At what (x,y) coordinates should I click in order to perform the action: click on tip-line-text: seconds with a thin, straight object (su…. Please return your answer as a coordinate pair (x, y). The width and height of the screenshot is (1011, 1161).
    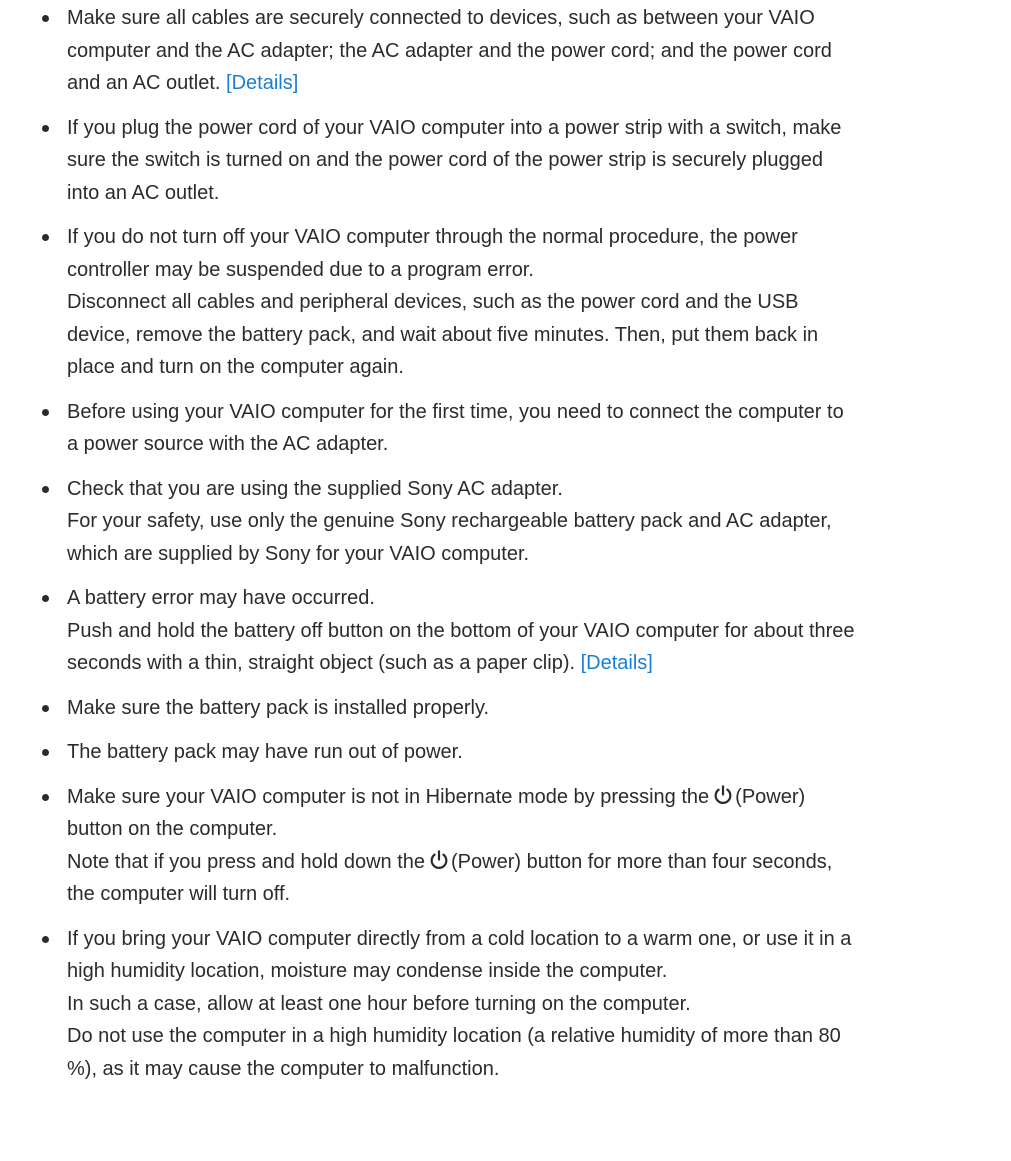
    Looking at the image, I should click on (321, 663).